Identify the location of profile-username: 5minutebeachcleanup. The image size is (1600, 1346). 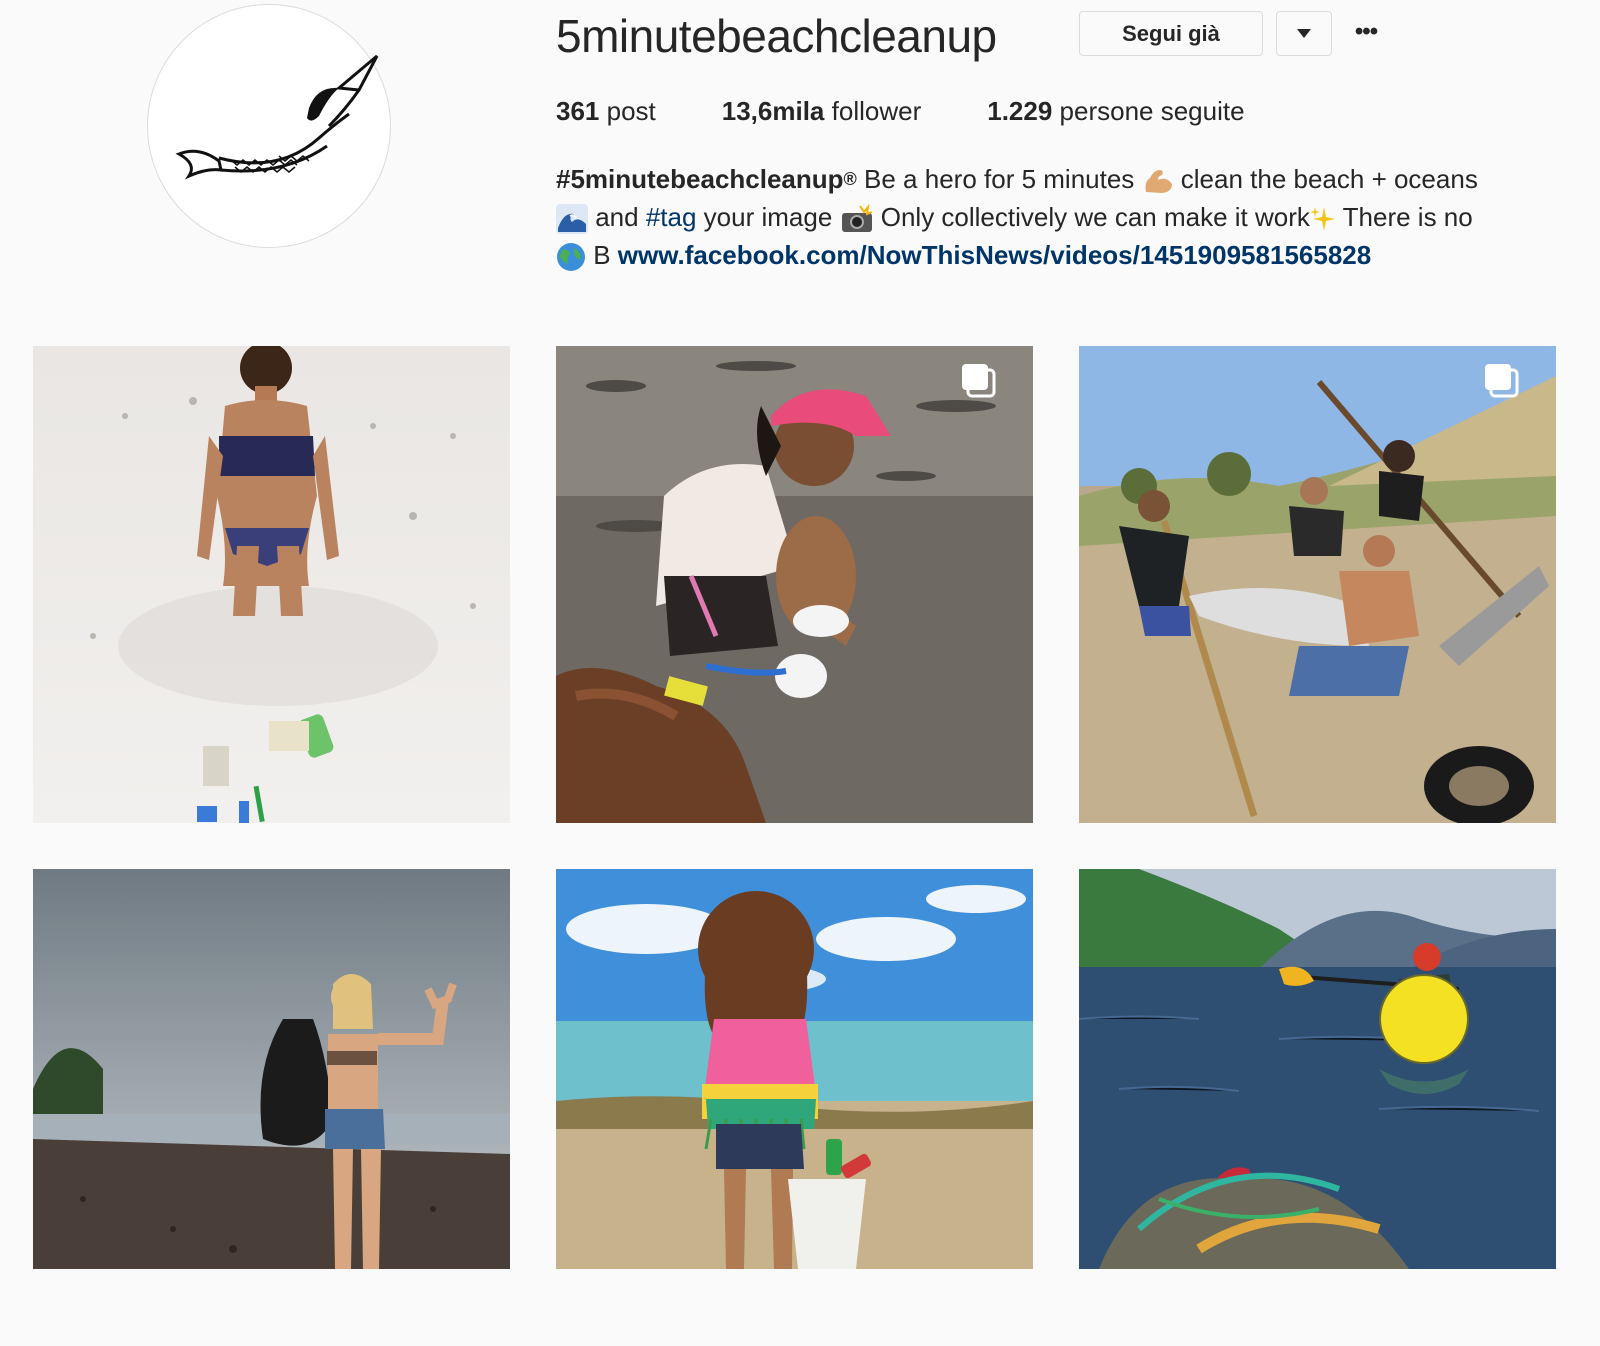
(776, 36).